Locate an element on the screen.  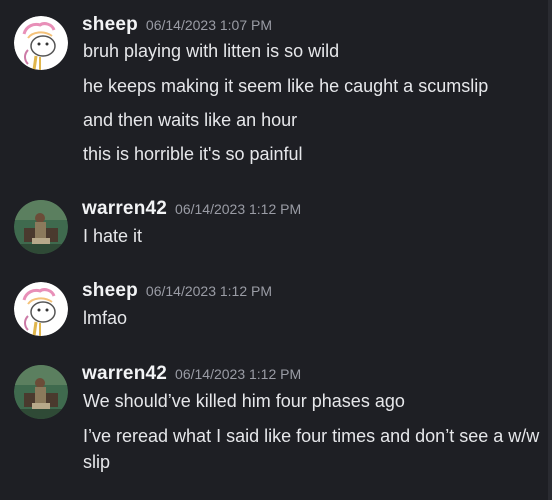
message-text: and then waits like an hour is located at coordinates (190, 120).